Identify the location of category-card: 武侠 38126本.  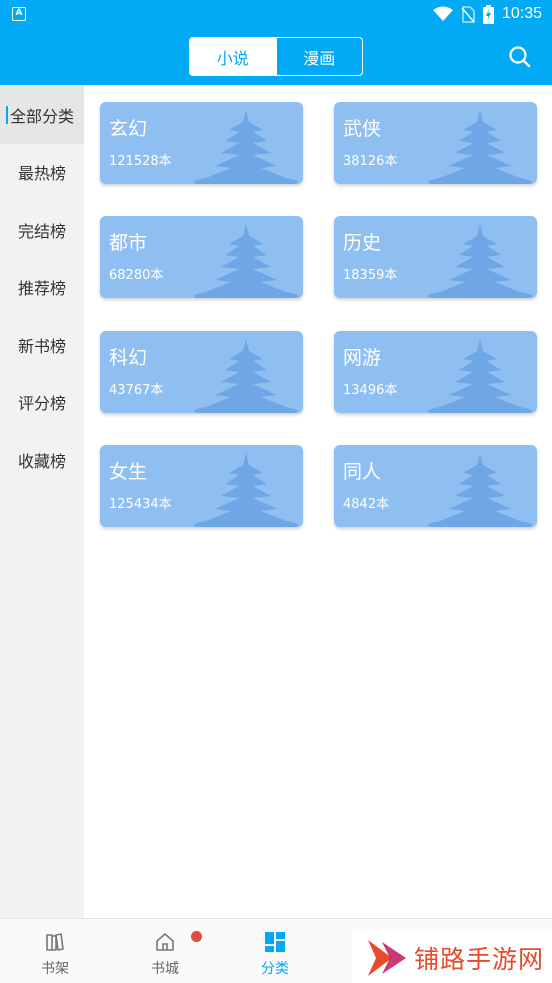
(435, 143).